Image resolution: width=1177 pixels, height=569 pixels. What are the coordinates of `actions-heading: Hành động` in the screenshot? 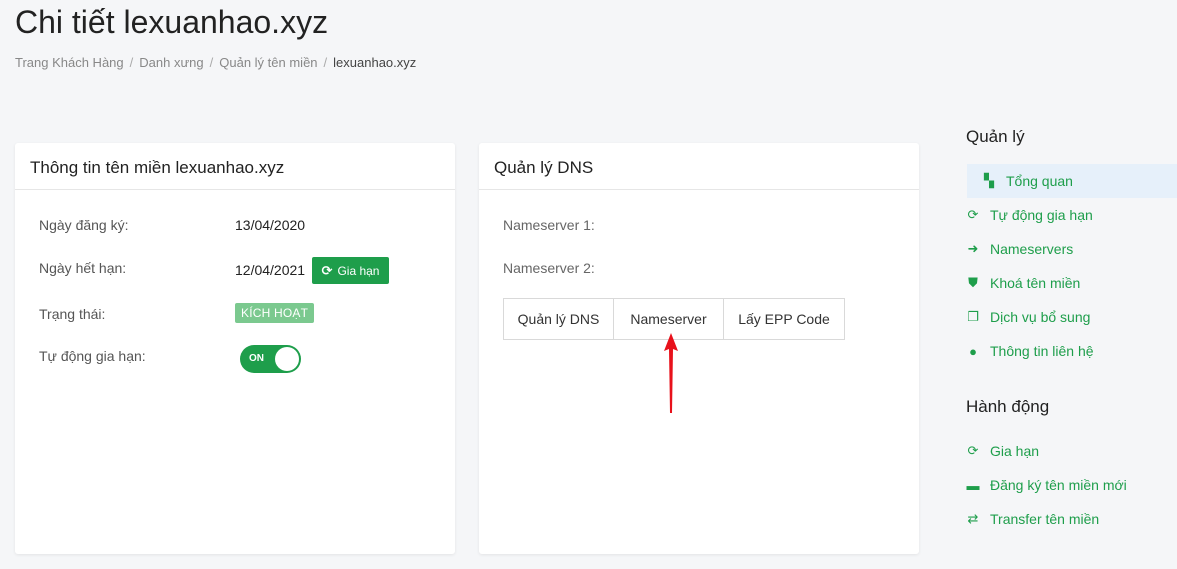 It's located at (1008, 406).